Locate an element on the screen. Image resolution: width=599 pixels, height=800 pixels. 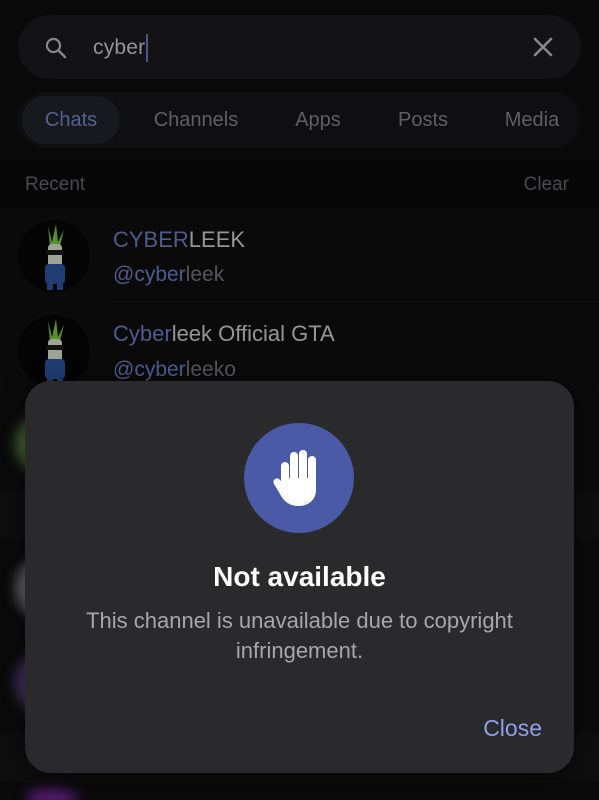
dialog-title: Not available is located at coordinates (299, 576).